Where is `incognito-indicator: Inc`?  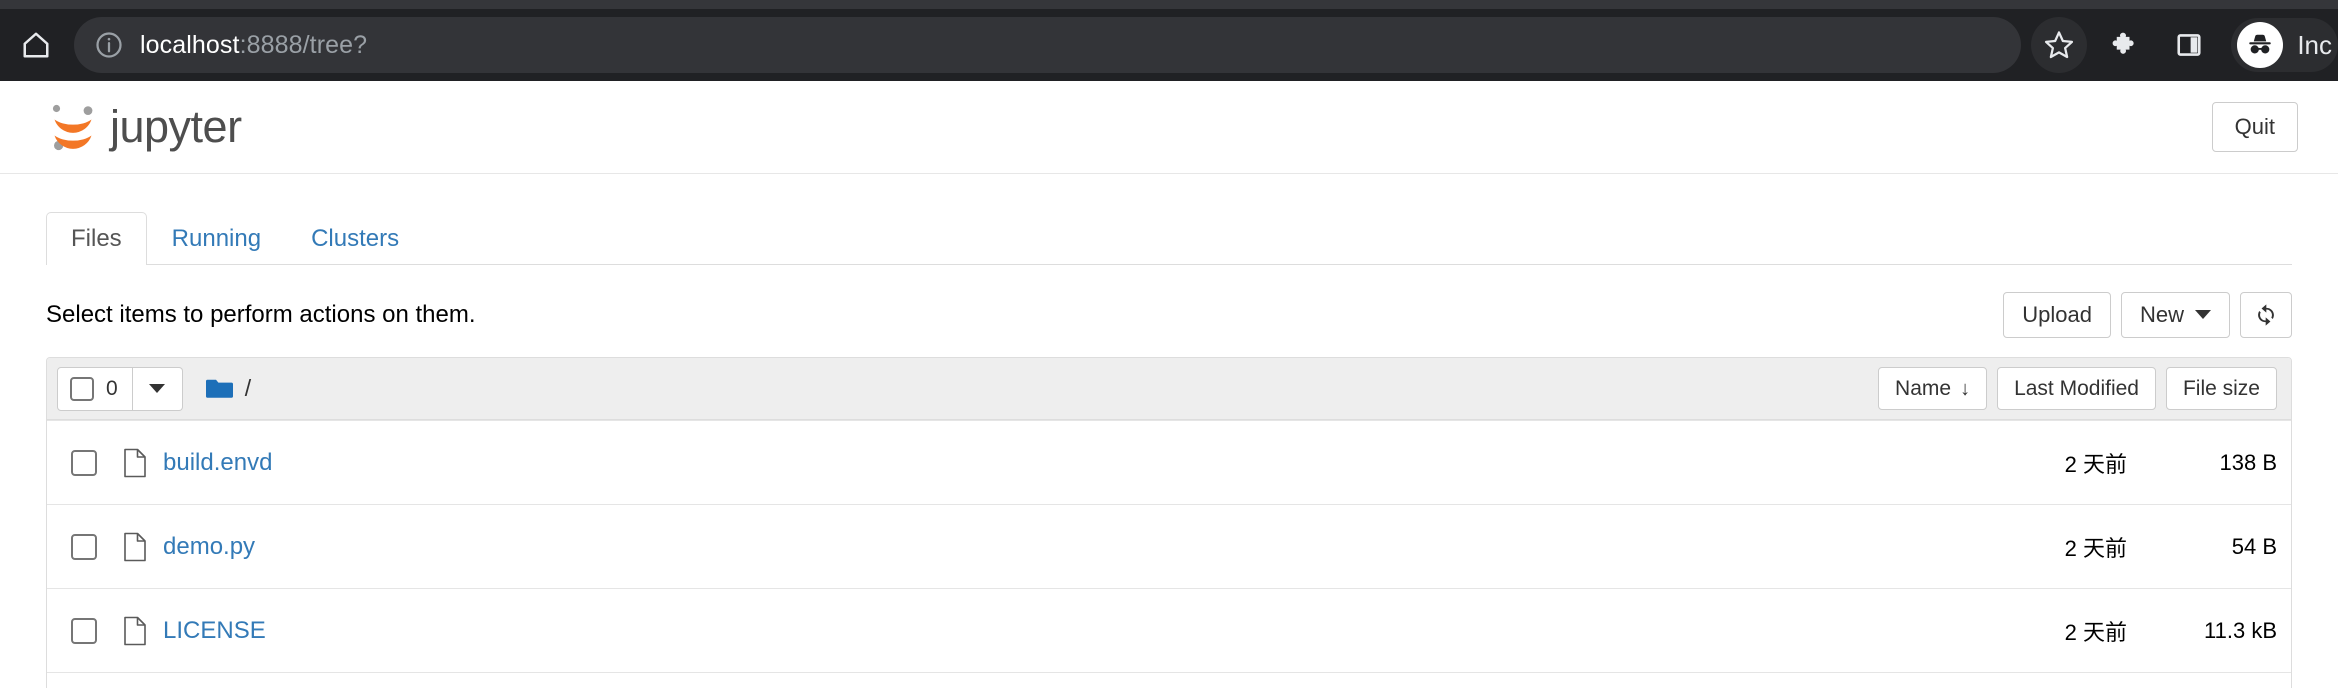
incognito-indicator: Inc is located at coordinates (2284, 45).